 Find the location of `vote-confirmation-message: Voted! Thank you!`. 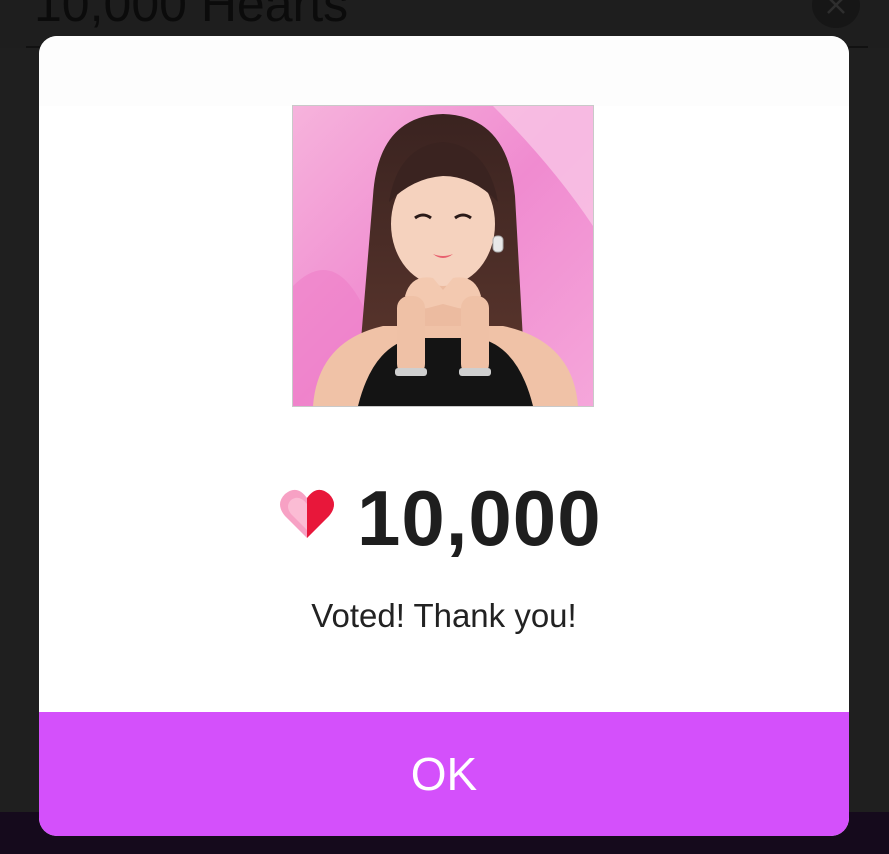

vote-confirmation-message: Voted! Thank you! is located at coordinates (444, 615).